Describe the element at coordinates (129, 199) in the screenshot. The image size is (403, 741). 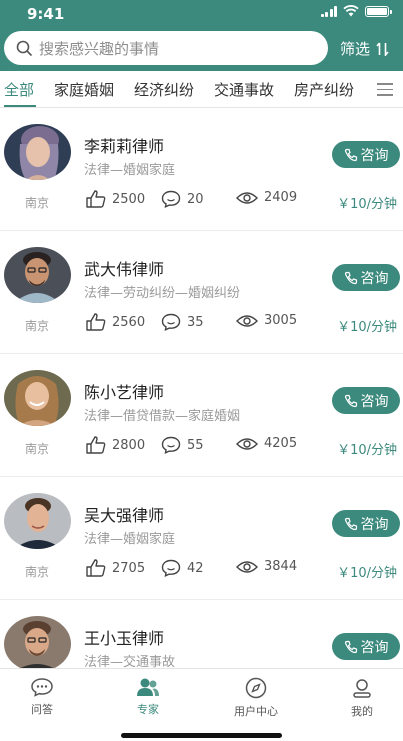
I see `likes-count: 2500` at that location.